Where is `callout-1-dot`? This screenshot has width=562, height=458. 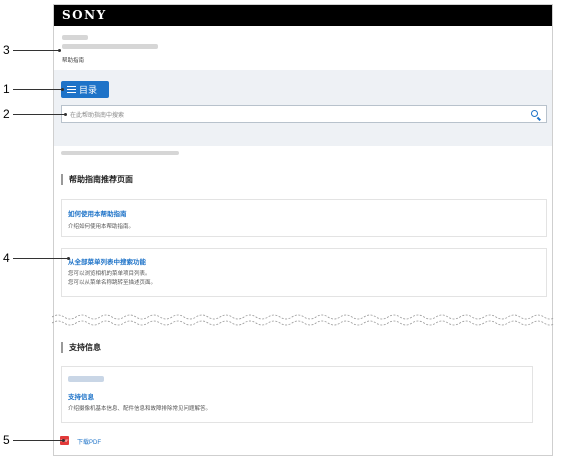 callout-1-dot is located at coordinates (62, 89).